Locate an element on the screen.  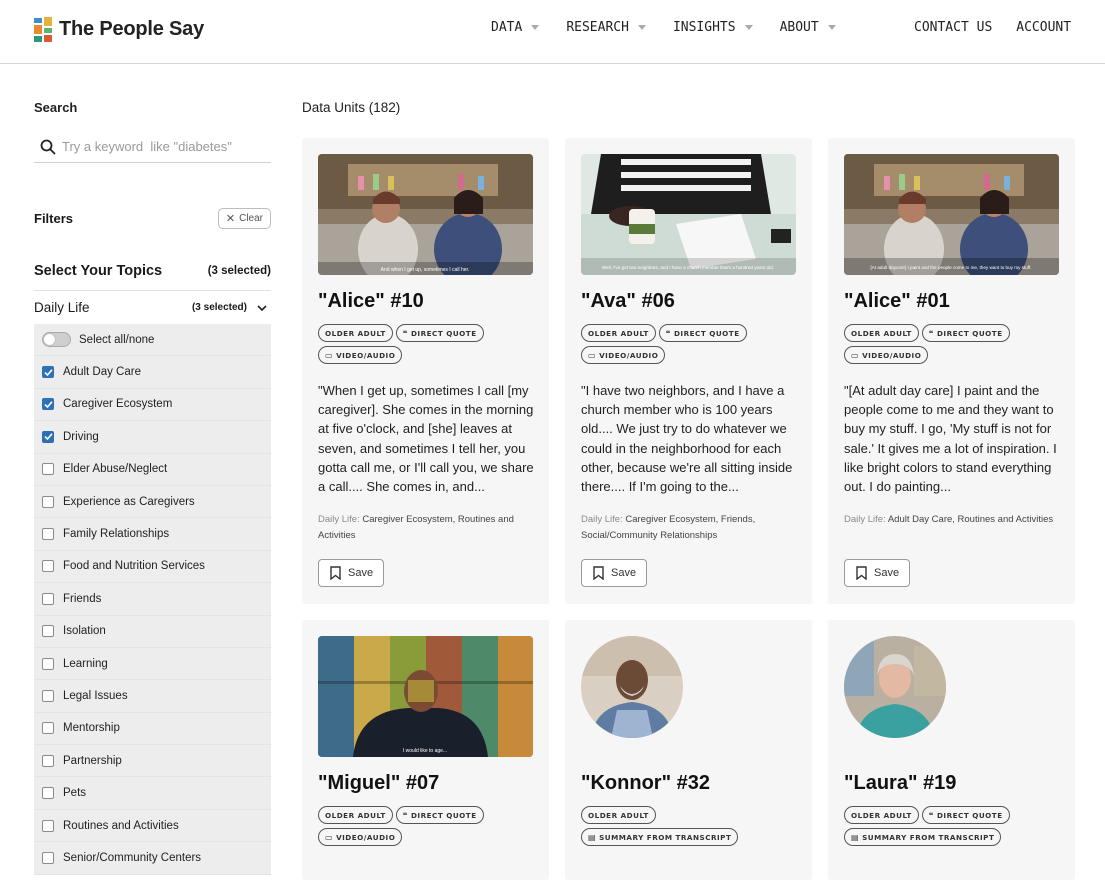
tag-summary-from-transcript: ▤ SUMMARY FROM TRANSCRIPT is located at coordinates (923, 837).